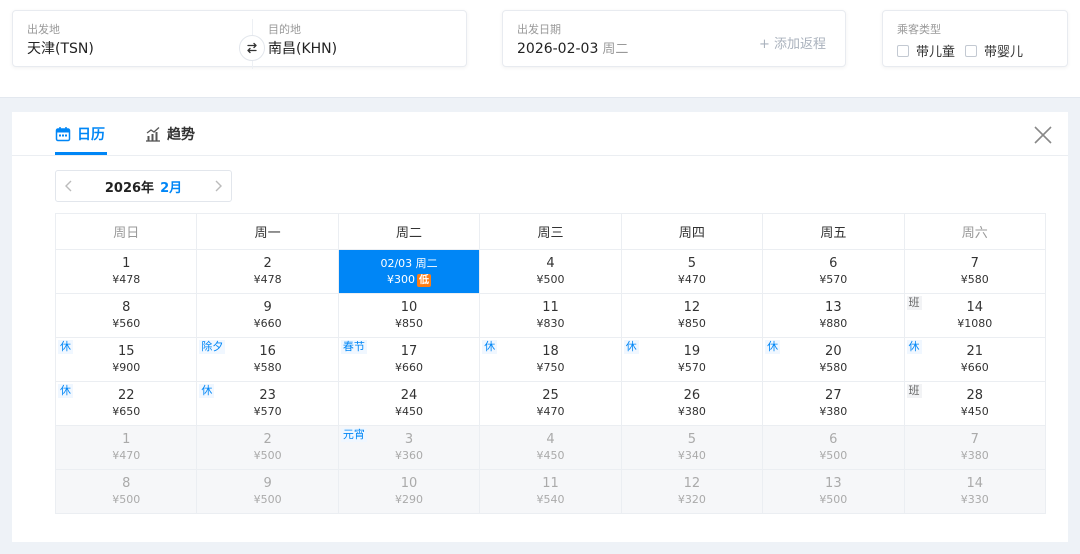 The height and width of the screenshot is (554, 1080). What do you see at coordinates (409, 231) in the screenshot?
I see `weekday-header: 周二` at bounding box center [409, 231].